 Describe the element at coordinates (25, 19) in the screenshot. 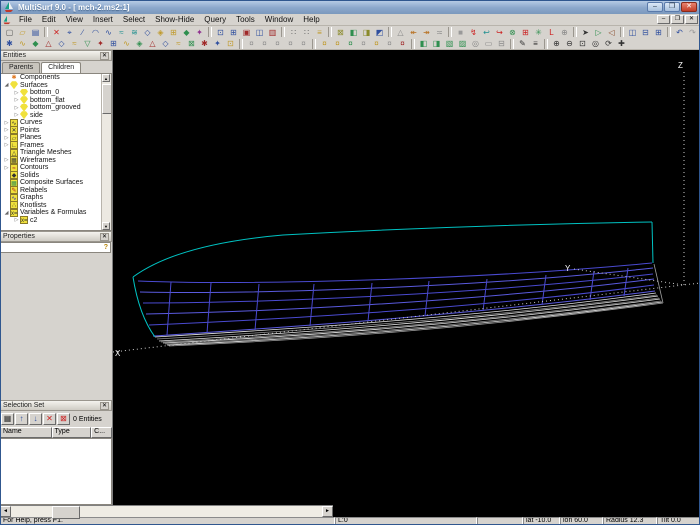

I see `menu-file: File` at that location.